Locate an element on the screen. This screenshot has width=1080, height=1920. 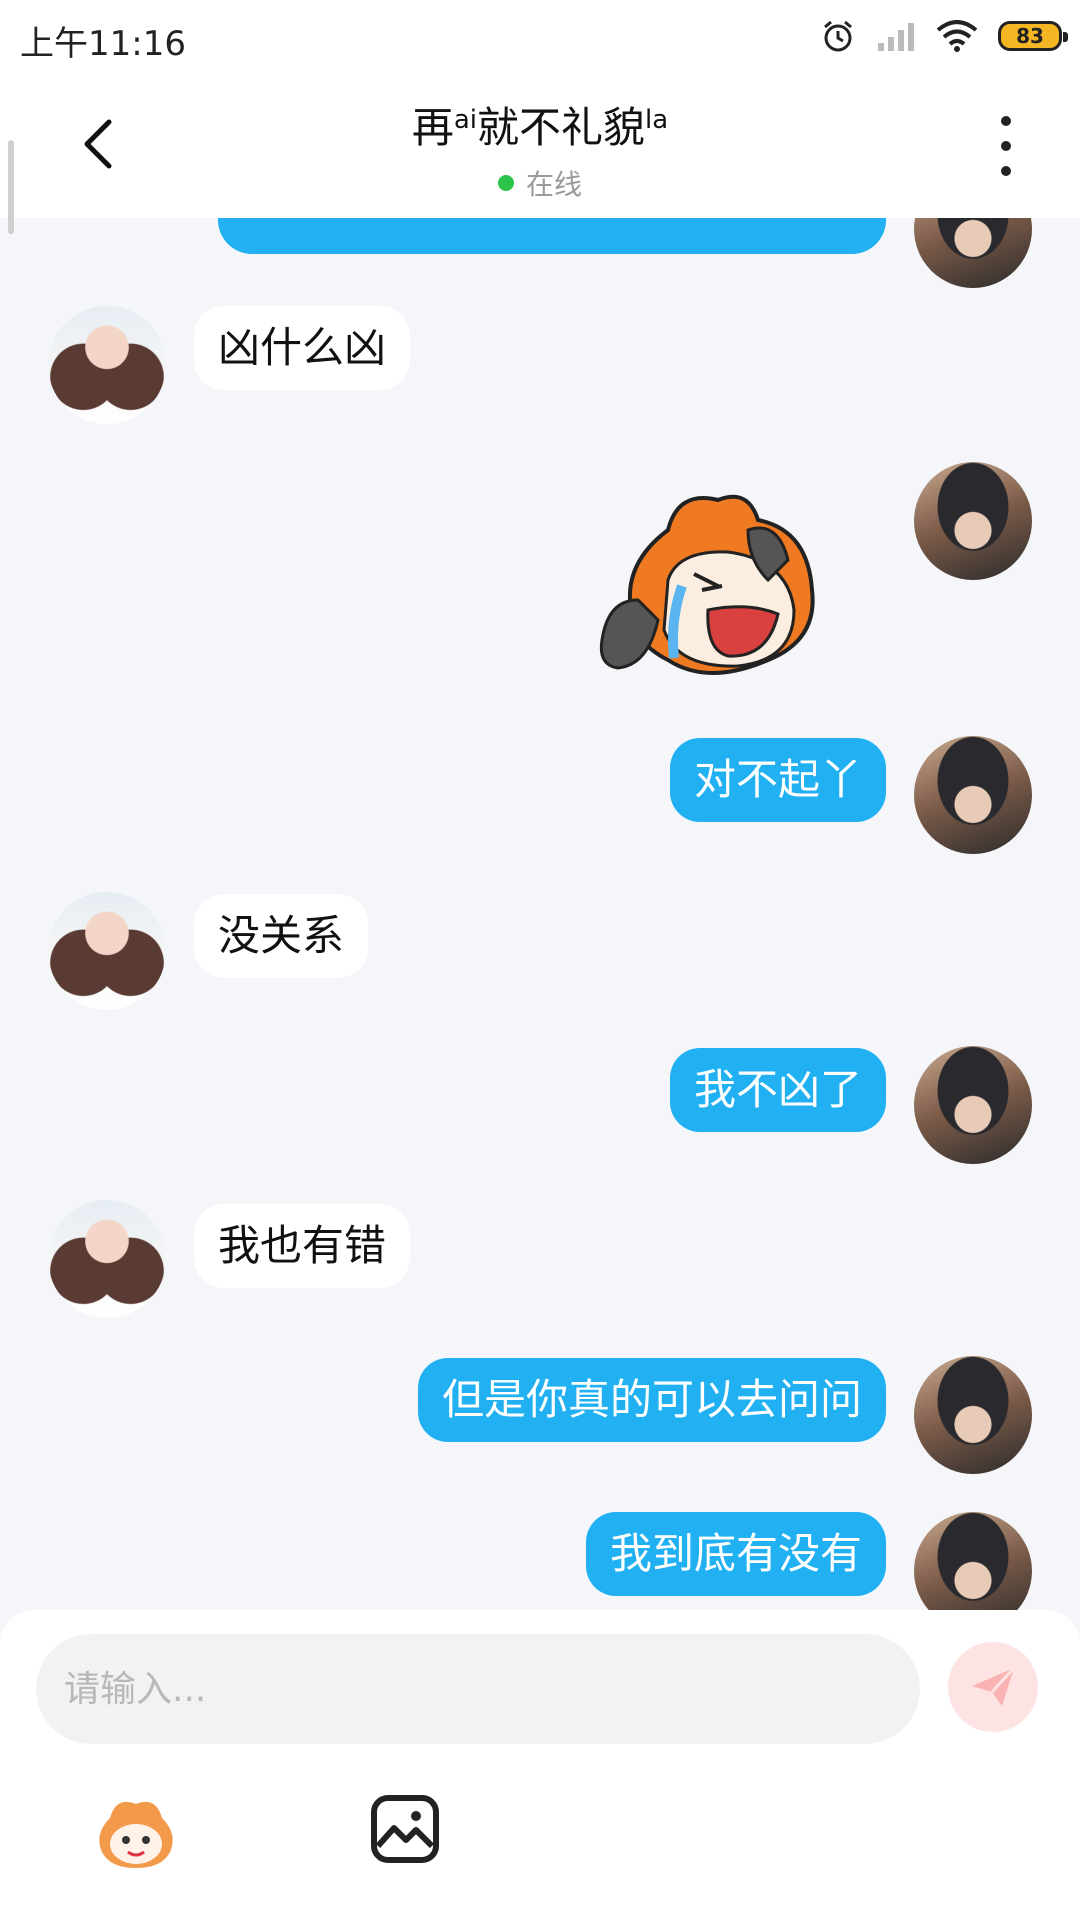
alarm-icon is located at coordinates (838, 36).